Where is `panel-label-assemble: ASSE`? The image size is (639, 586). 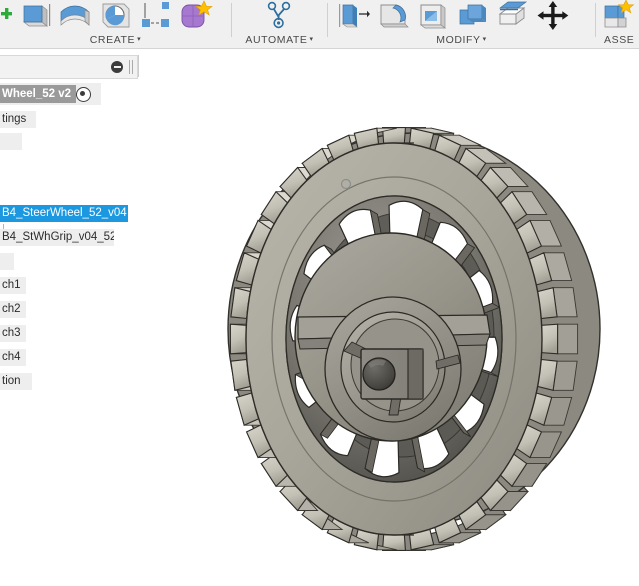 panel-label-assemble: ASSE is located at coordinates (617, 40).